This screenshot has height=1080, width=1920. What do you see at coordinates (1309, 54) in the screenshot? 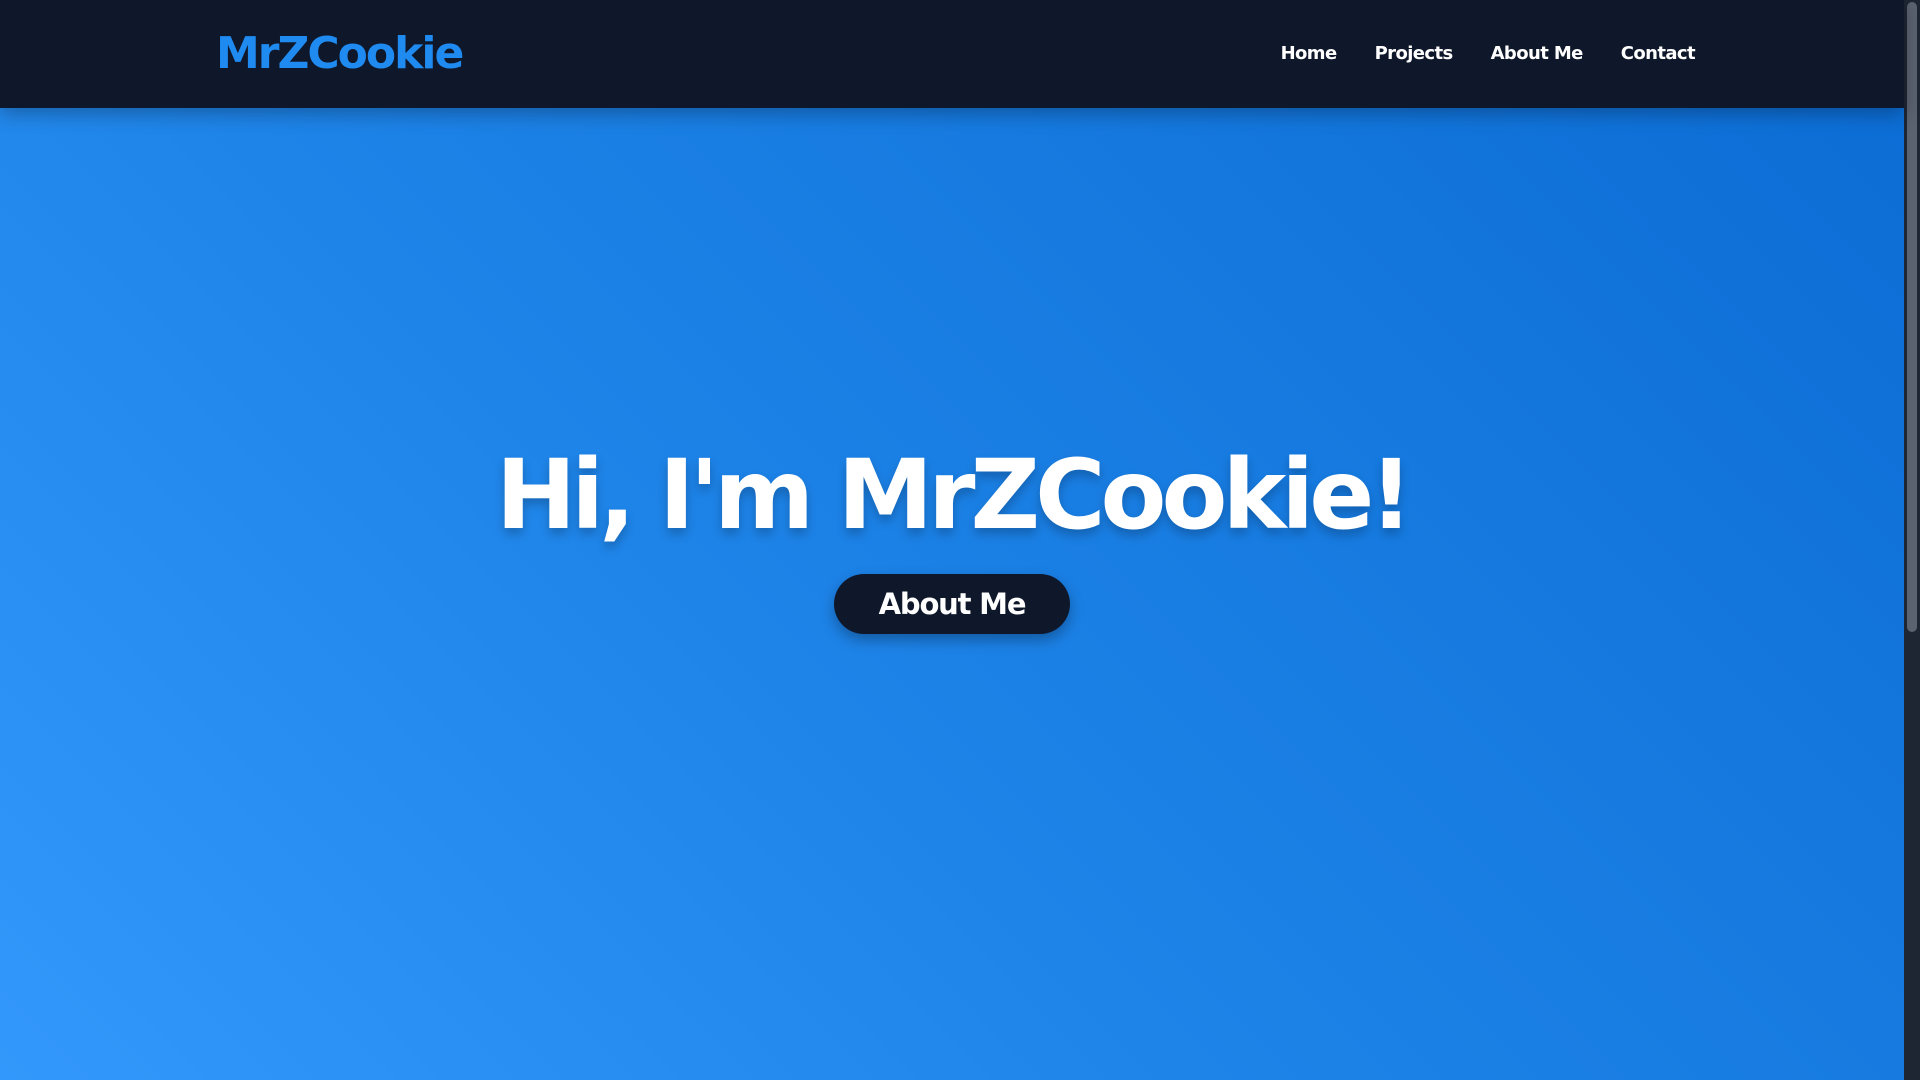
I see `nav-link-home: Home` at bounding box center [1309, 54].